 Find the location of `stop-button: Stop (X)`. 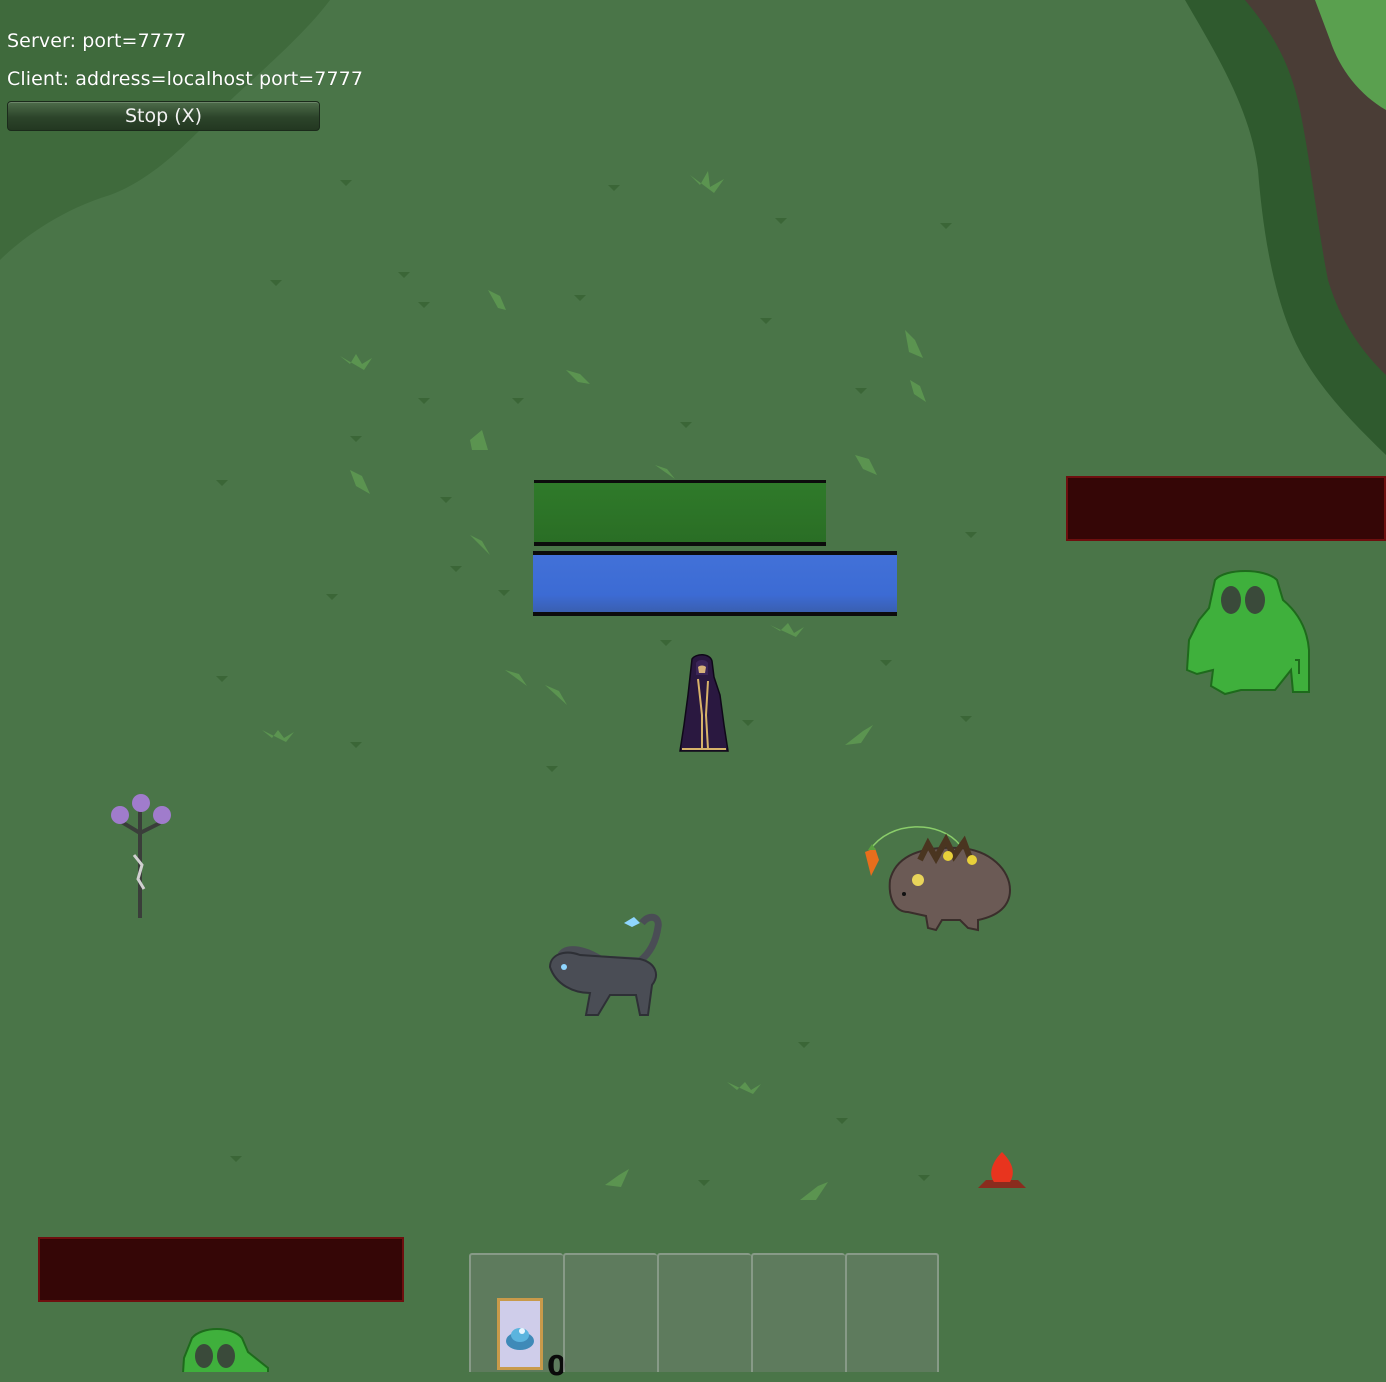

stop-button: Stop (X) is located at coordinates (163, 116).